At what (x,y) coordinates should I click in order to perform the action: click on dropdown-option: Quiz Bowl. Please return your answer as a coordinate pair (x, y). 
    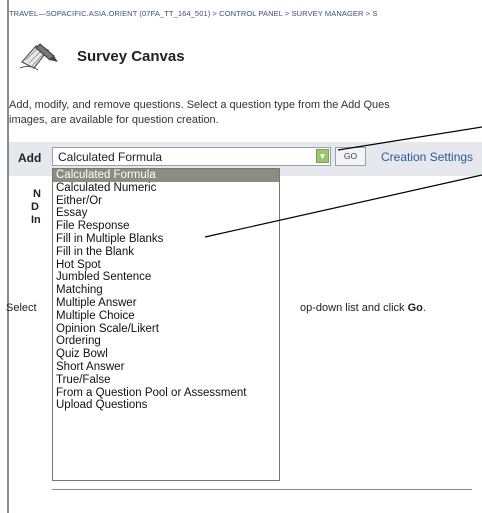
    Looking at the image, I should click on (166, 354).